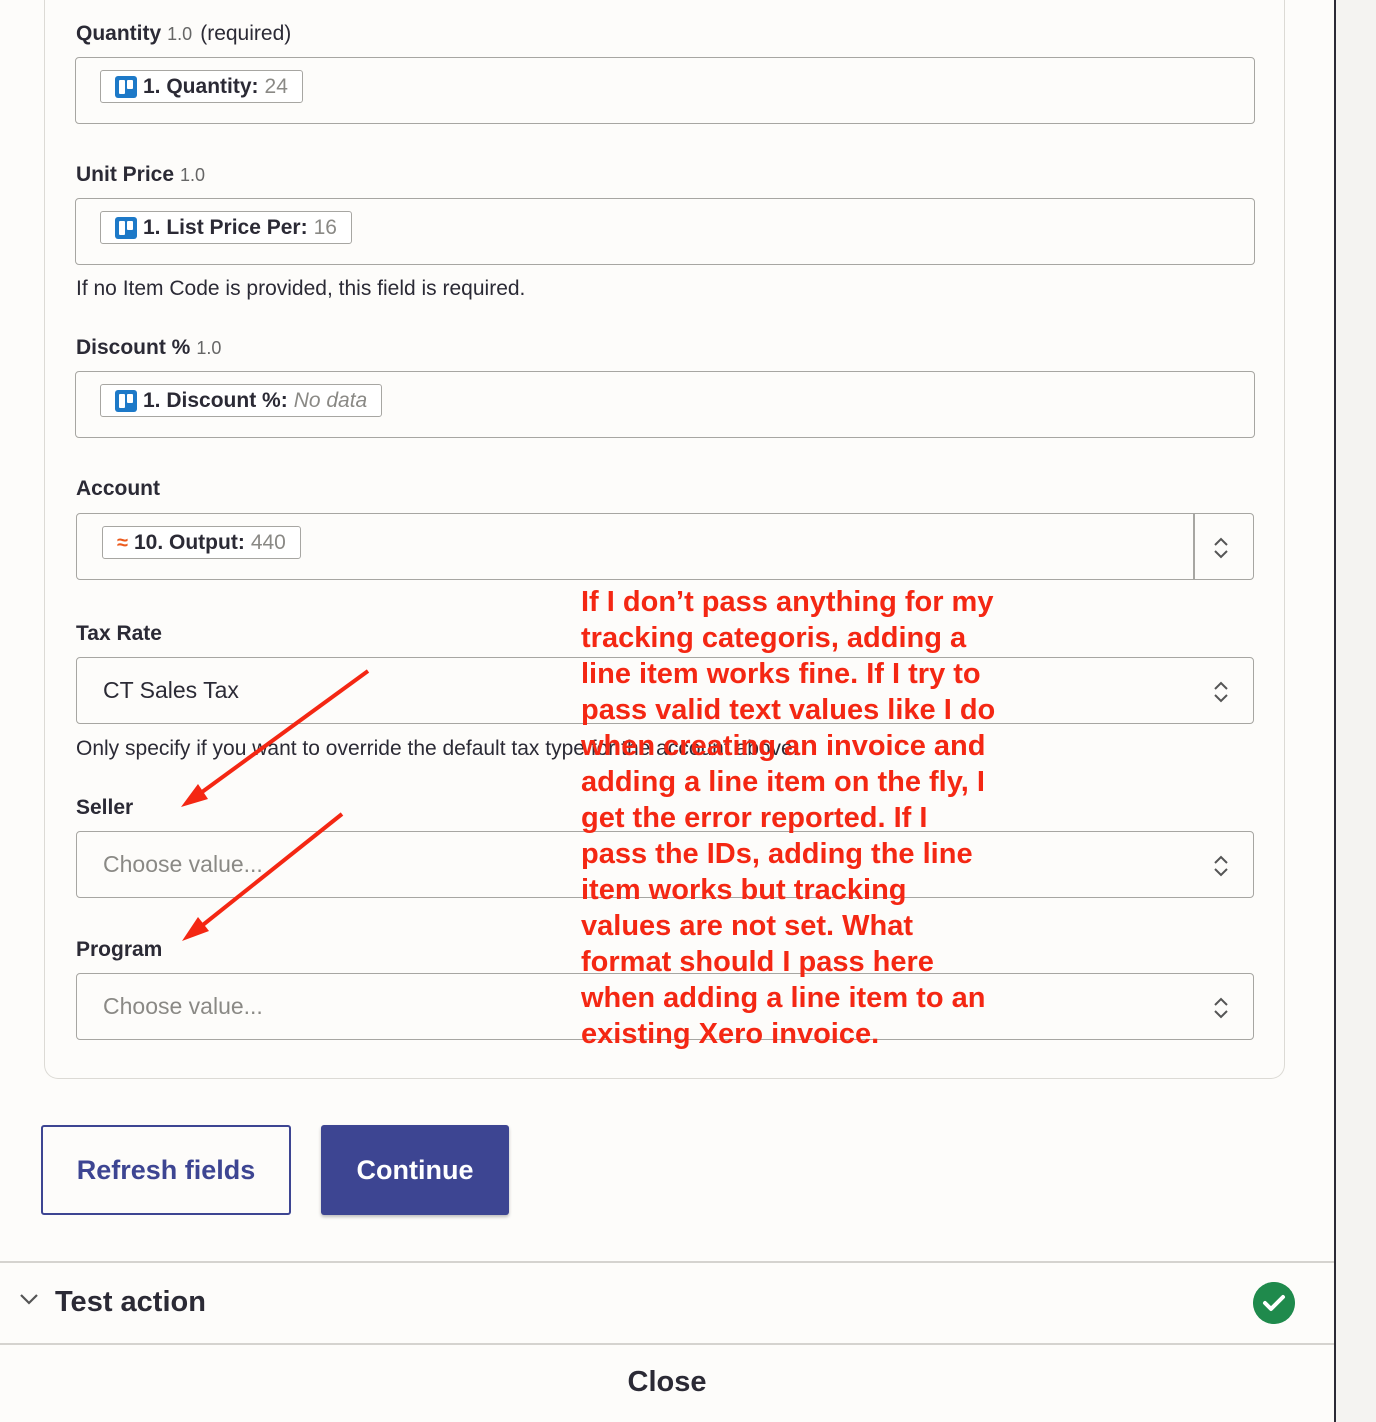 The width and height of the screenshot is (1376, 1422). I want to click on account-label-text: Account, so click(118, 488).